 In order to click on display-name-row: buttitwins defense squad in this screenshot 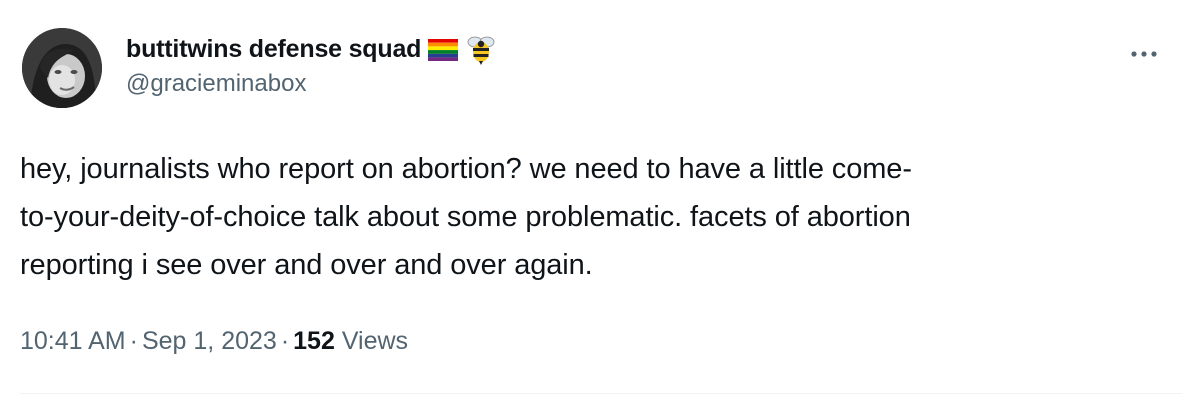, I will do `click(311, 49)`.